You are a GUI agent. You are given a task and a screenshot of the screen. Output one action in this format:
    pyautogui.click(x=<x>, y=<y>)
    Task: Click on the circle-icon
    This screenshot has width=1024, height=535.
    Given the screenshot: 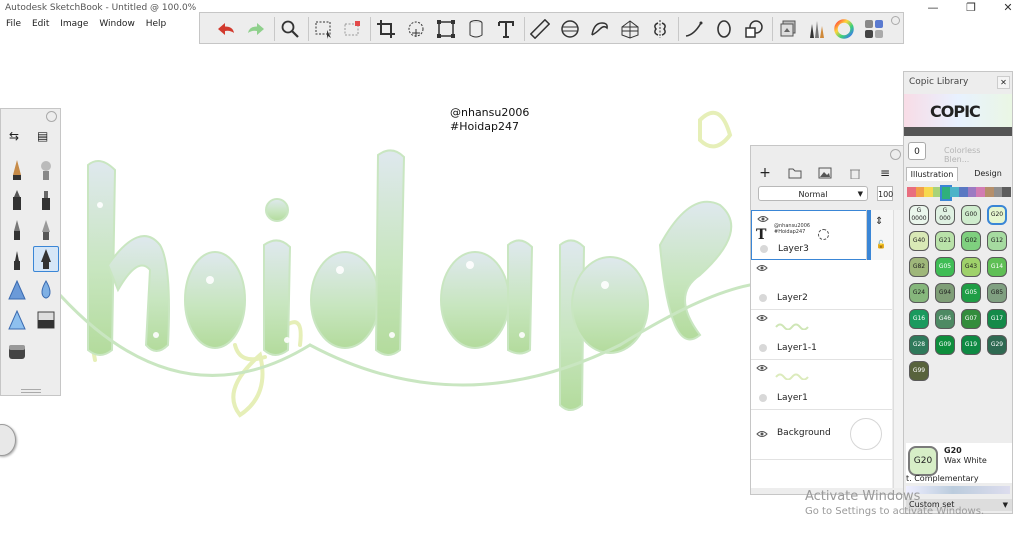 What is the action you would take?
    pyautogui.click(x=724, y=29)
    